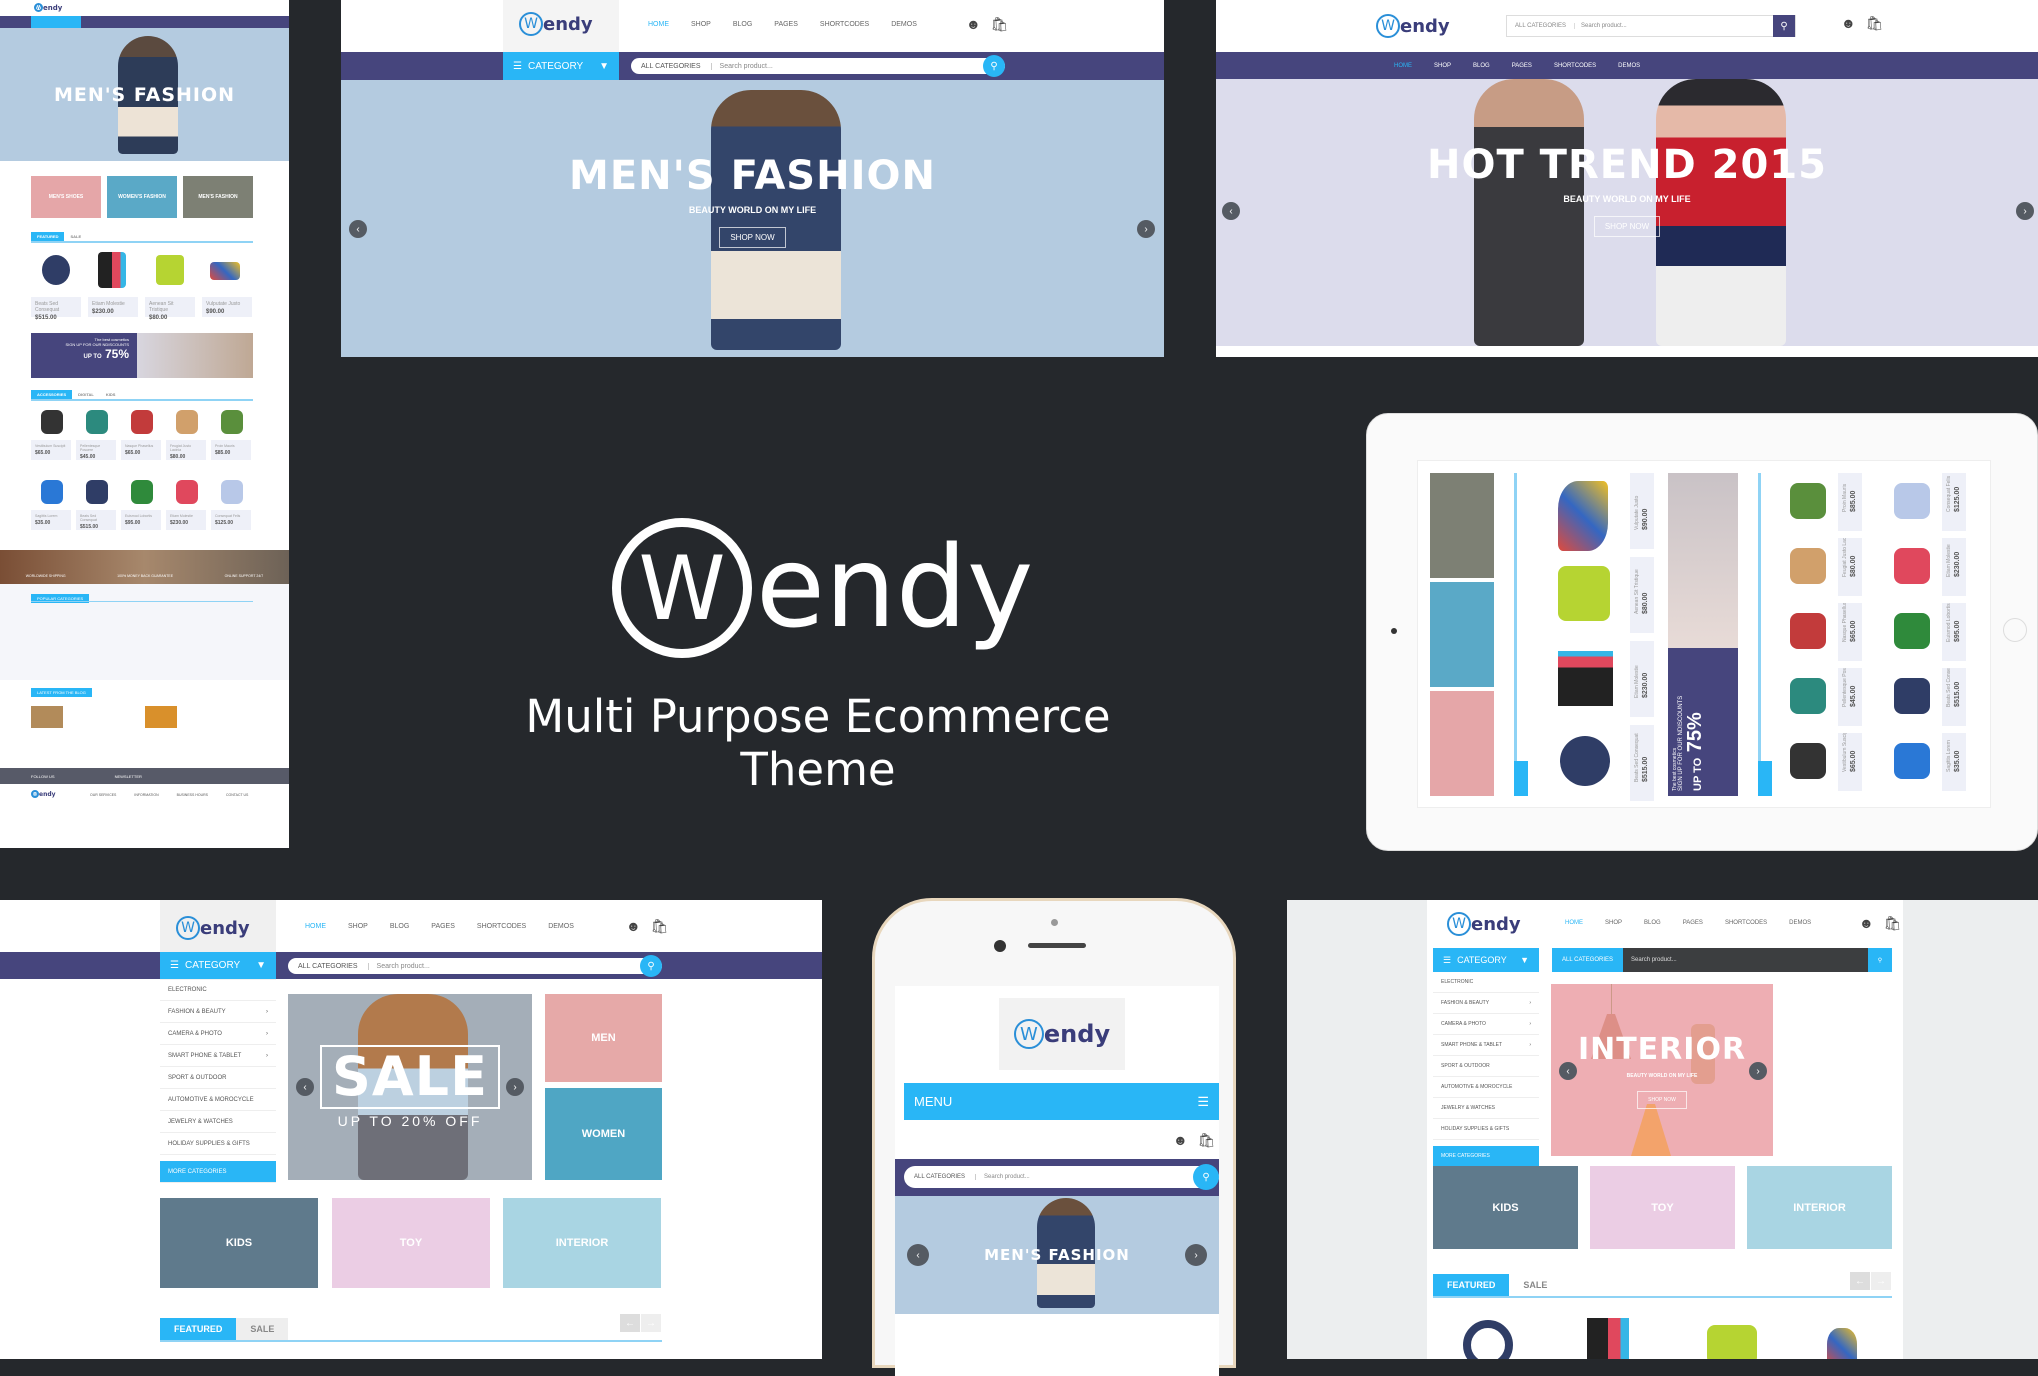 This screenshot has width=2038, height=1376. Describe the element at coordinates (141, 450) in the screenshot. I see `product-card: Nasque Phasellus $65.00` at that location.